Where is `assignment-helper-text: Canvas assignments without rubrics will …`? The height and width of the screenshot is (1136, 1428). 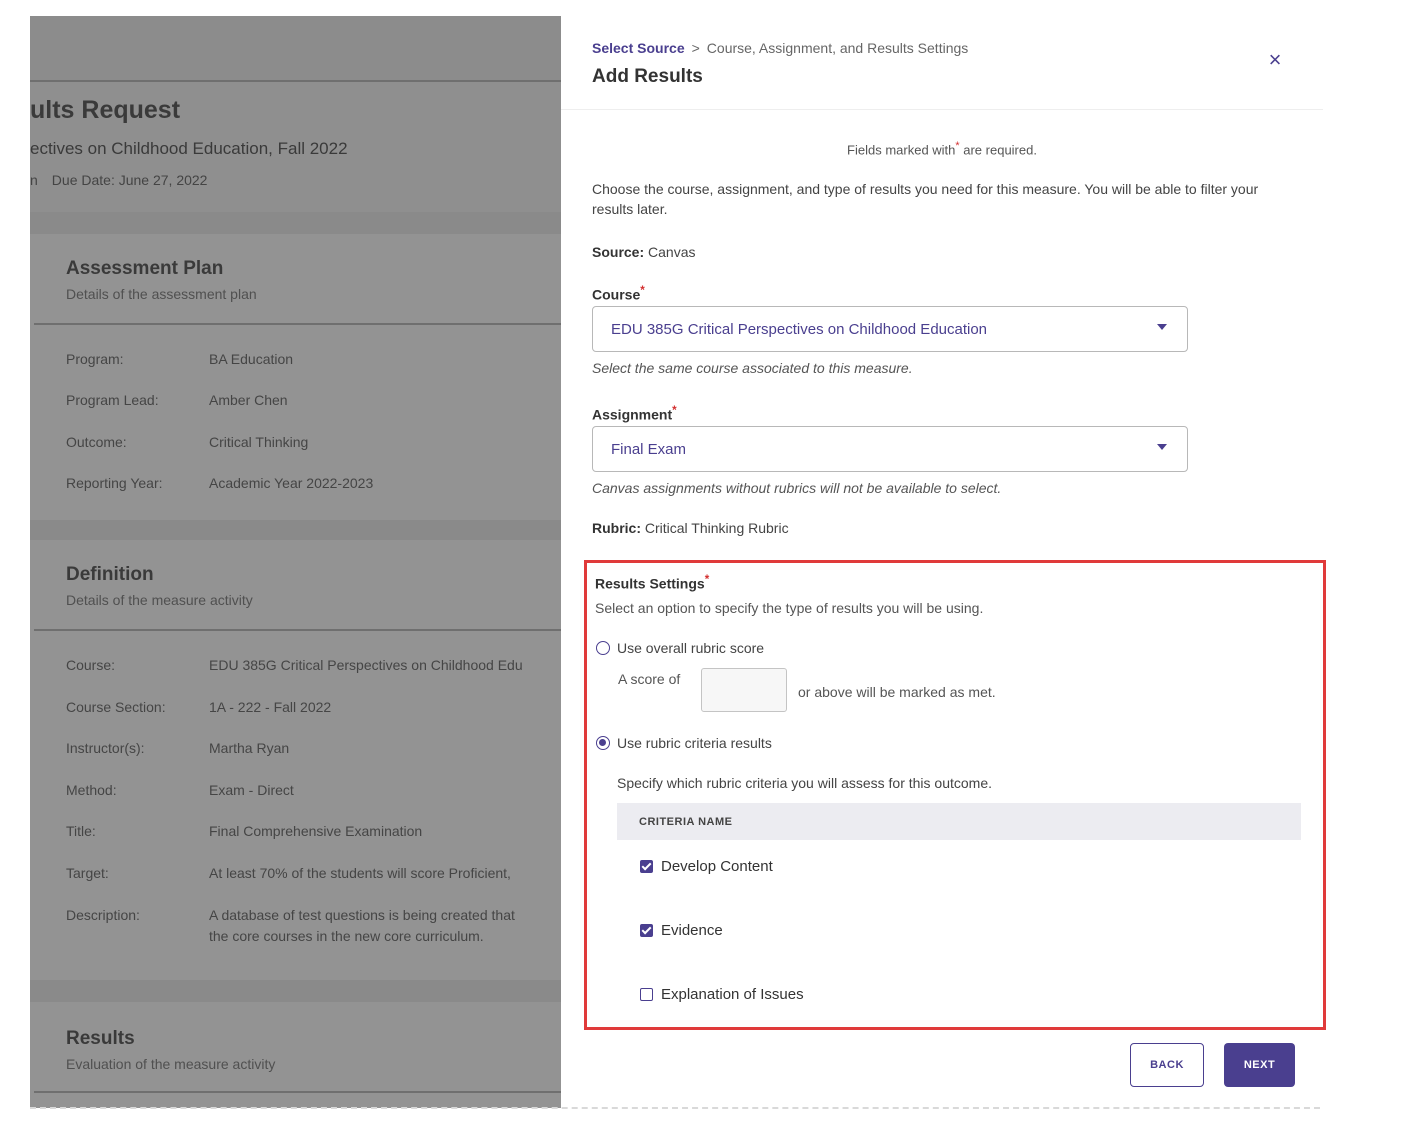
assignment-helper-text: Canvas assignments without rubrics will … is located at coordinates (797, 488).